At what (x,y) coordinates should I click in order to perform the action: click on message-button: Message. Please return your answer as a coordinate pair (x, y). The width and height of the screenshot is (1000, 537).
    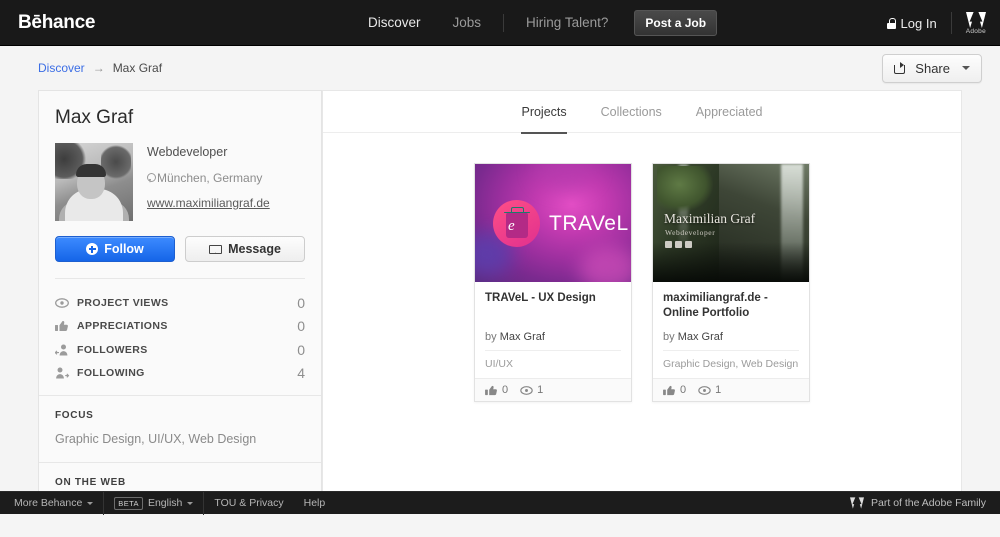
    Looking at the image, I should click on (245, 249).